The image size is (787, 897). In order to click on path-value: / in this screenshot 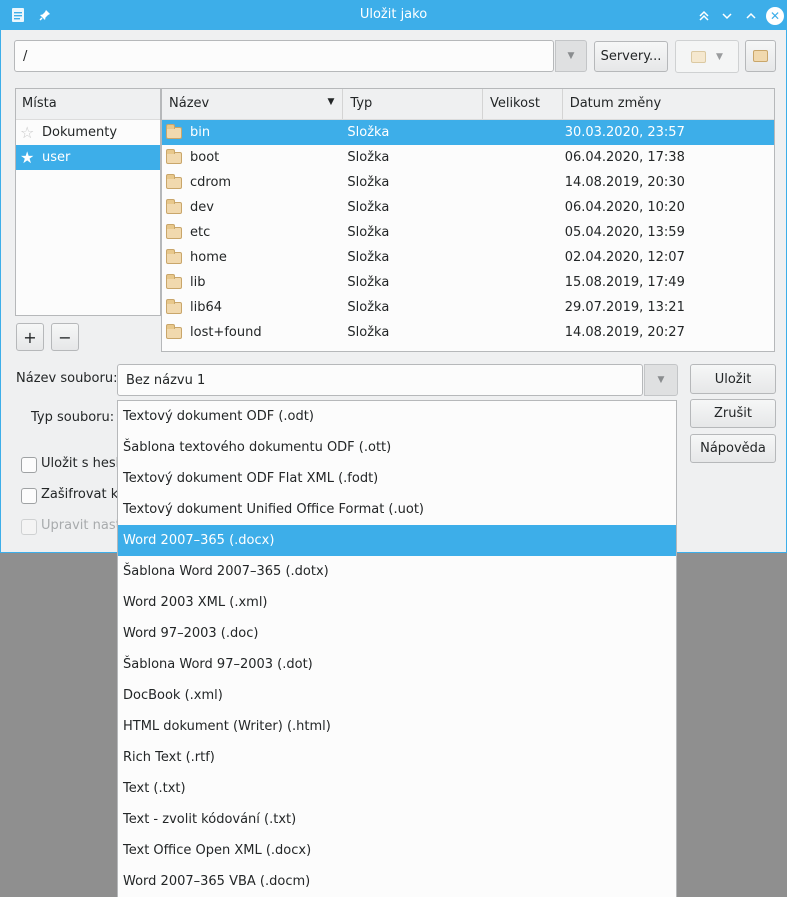, I will do `click(25, 56)`.